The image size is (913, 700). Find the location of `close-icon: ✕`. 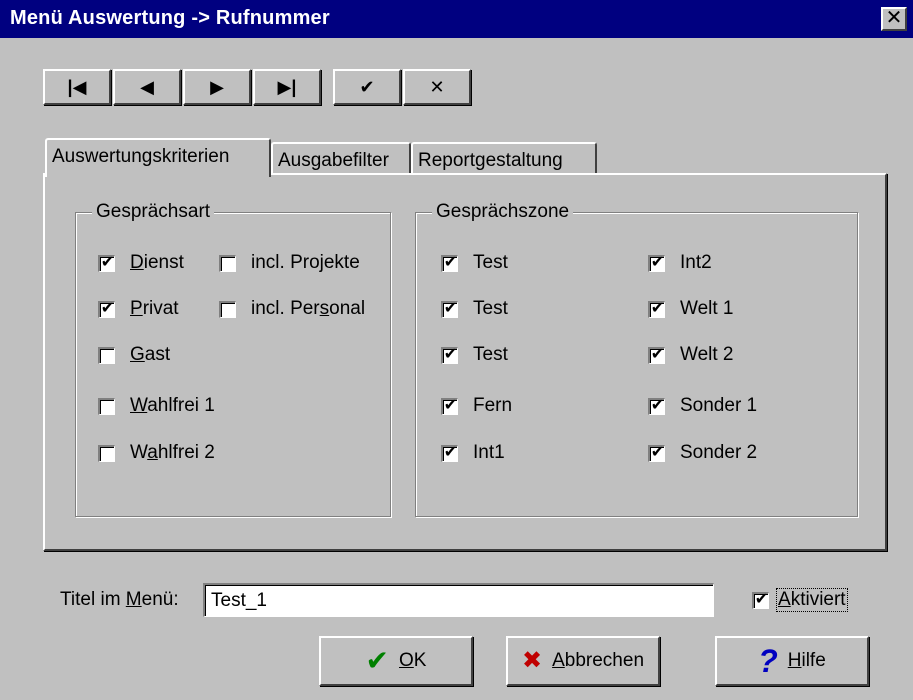

close-icon: ✕ is located at coordinates (894, 18).